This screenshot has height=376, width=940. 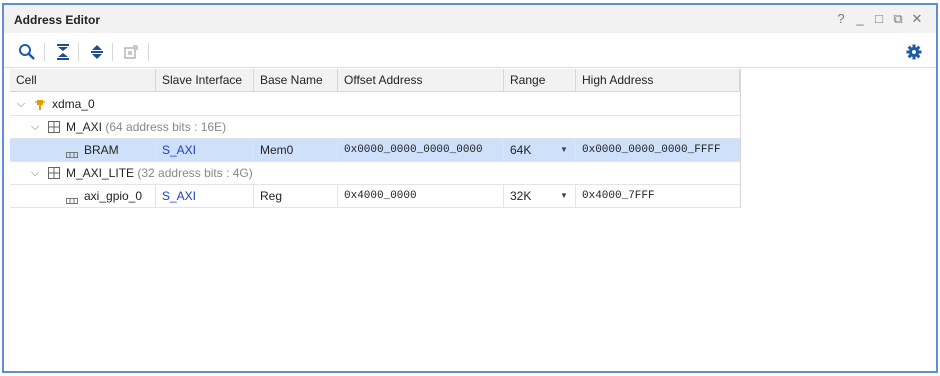 I want to click on offset-address: 0x4000_0000, so click(x=421, y=196).